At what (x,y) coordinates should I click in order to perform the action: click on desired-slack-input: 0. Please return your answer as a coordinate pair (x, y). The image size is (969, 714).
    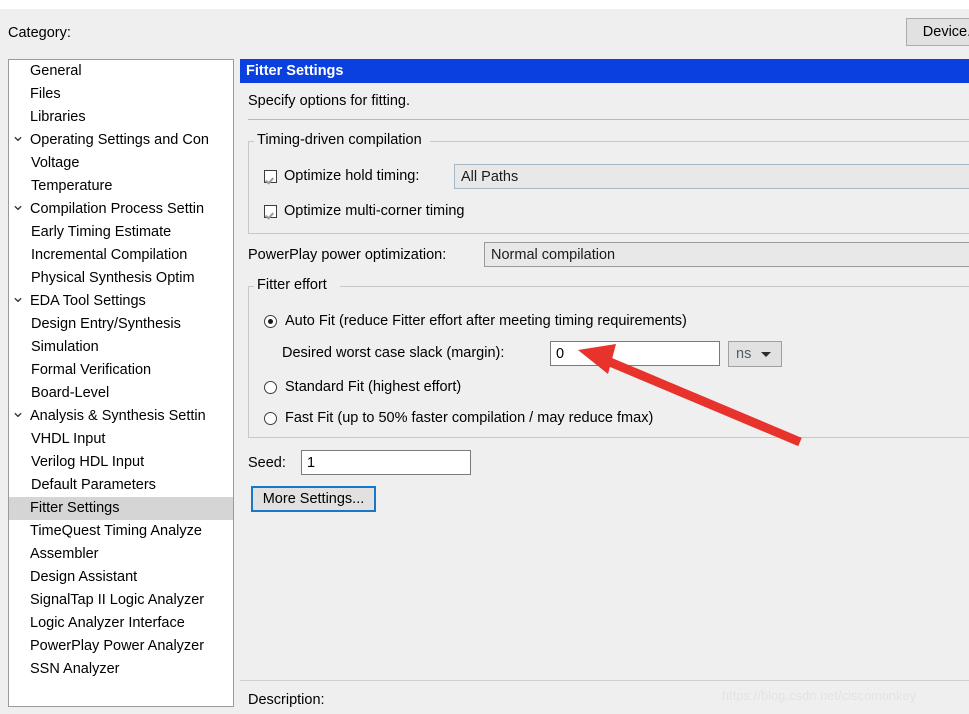
    Looking at the image, I should click on (635, 353).